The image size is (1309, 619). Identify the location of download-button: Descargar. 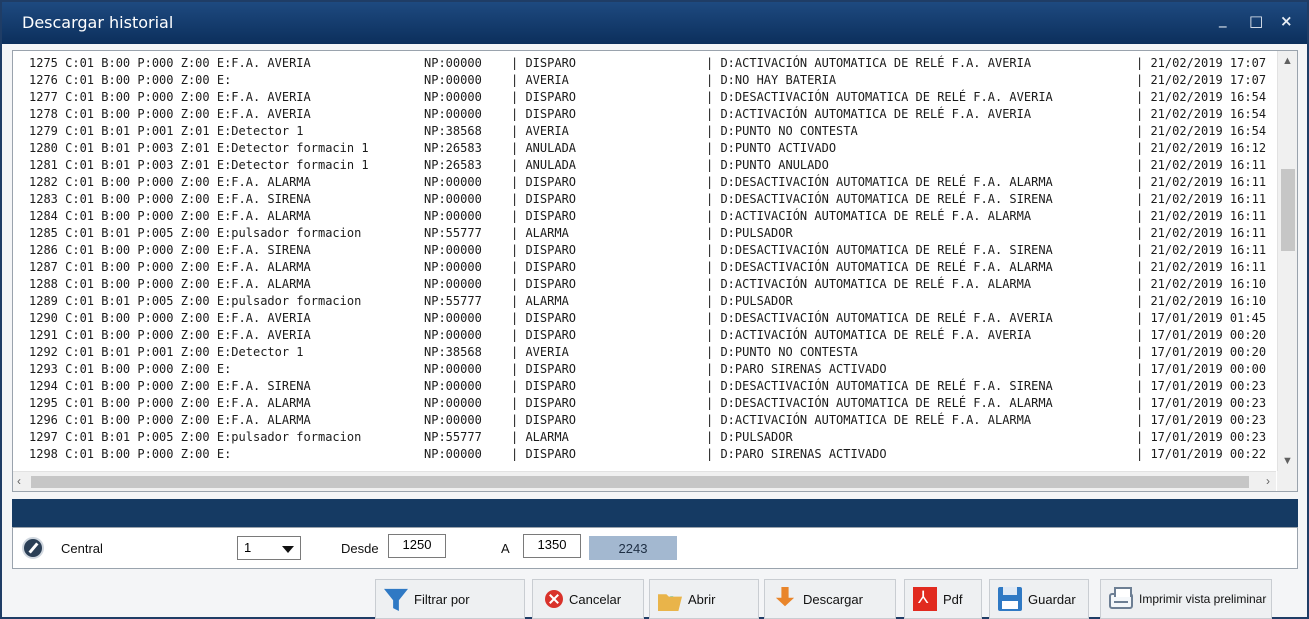
(830, 599).